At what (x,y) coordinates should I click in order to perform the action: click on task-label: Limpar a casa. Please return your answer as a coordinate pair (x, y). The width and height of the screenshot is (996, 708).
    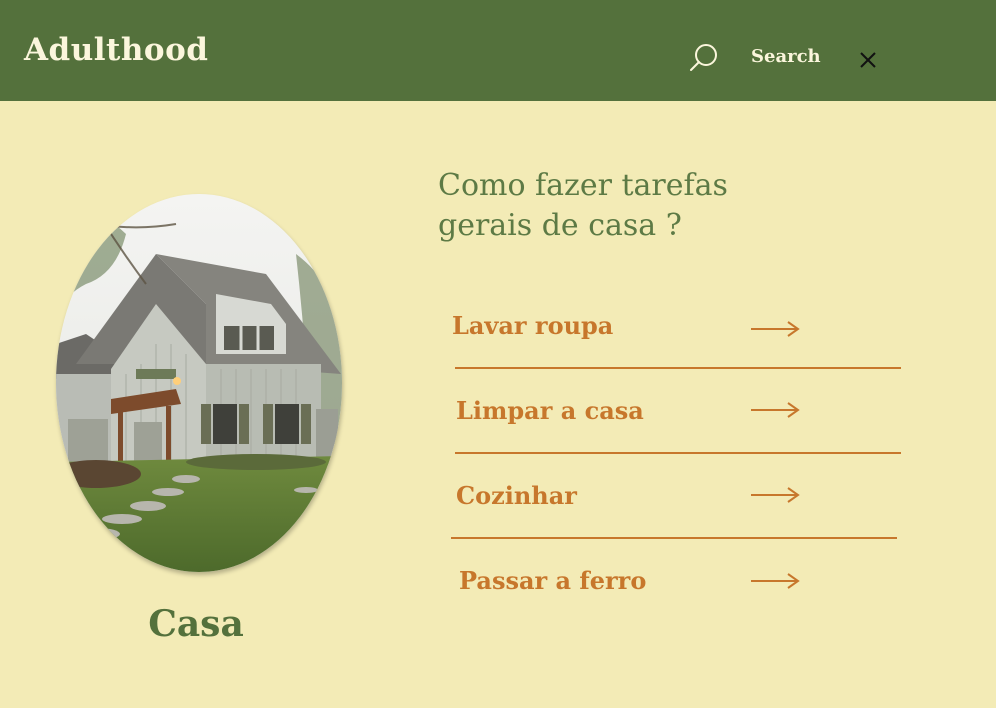
    Looking at the image, I should click on (550, 410).